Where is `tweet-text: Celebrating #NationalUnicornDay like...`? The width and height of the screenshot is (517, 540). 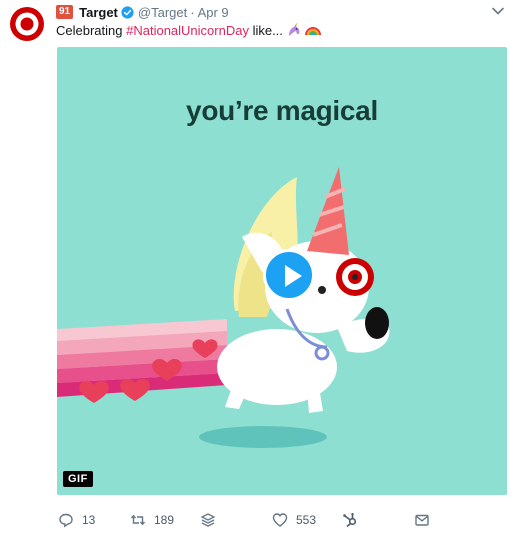 tweet-text: Celebrating #NationalUnicornDay like... is located at coordinates (188, 30).